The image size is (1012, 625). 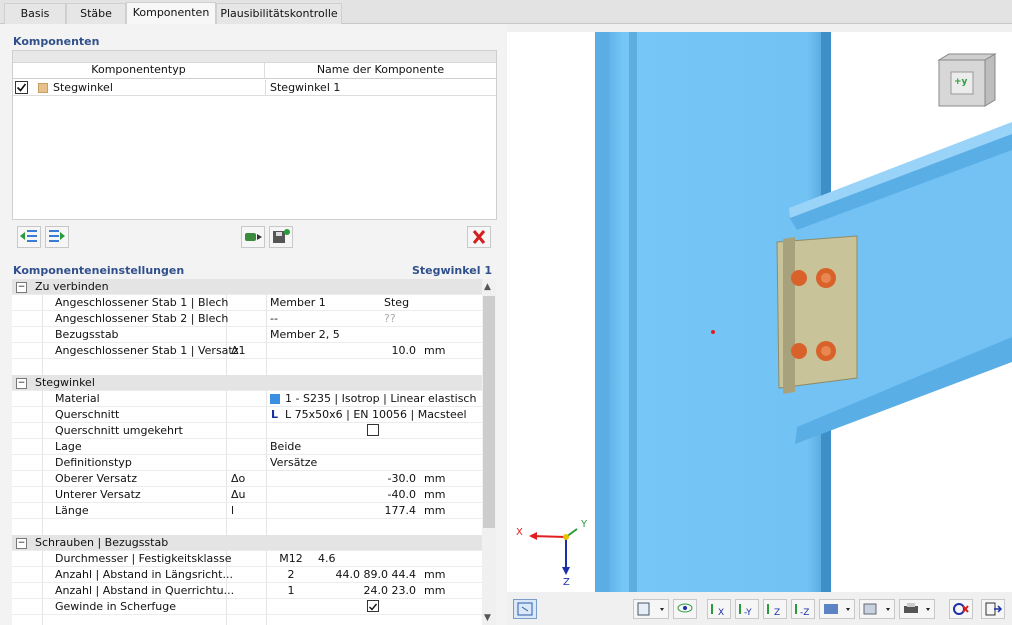 I want to click on property-row: Querschnitt umgekehrt, so click(x=247, y=431).